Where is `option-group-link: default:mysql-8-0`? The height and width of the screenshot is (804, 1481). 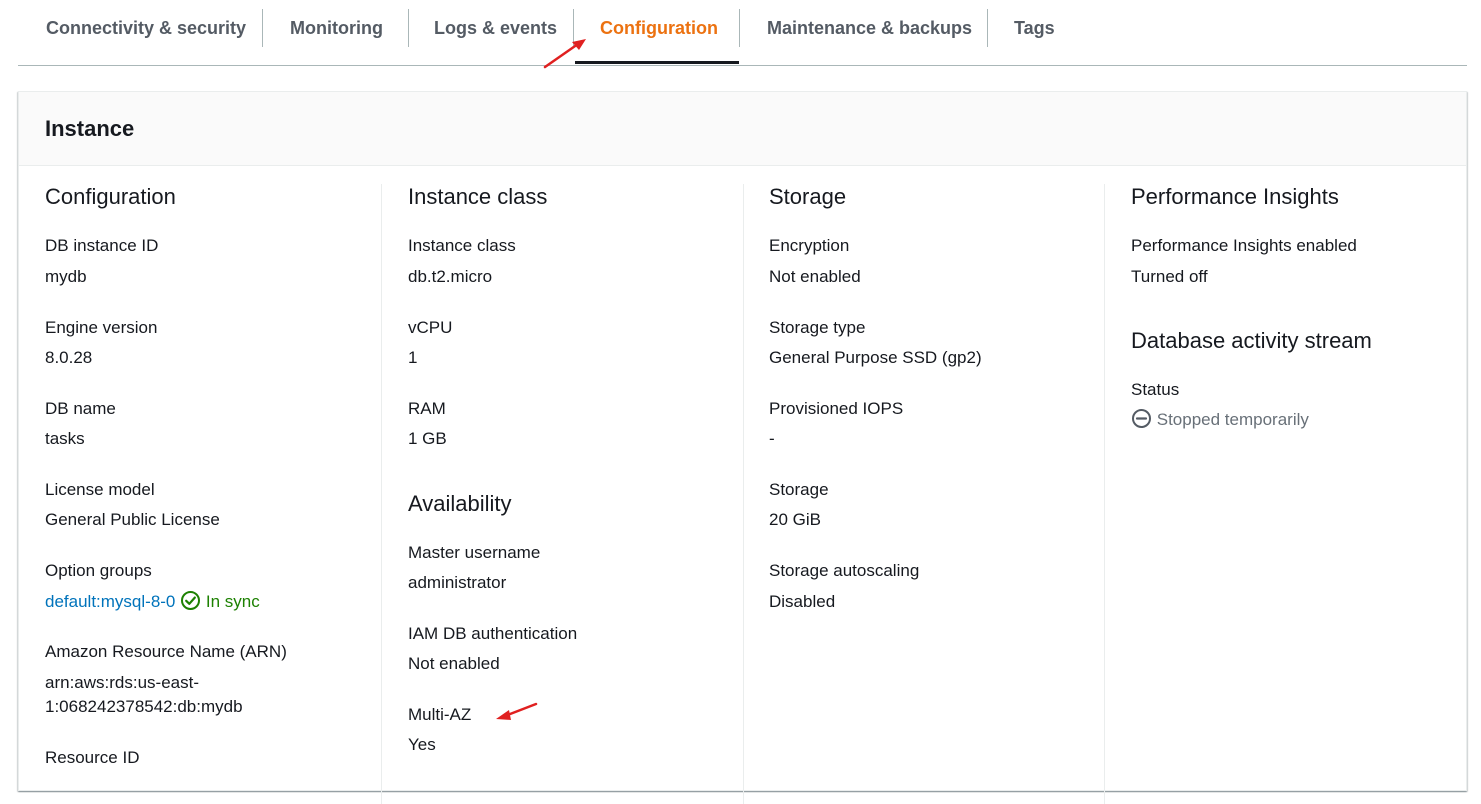 option-group-link: default:mysql-8-0 is located at coordinates (110, 601).